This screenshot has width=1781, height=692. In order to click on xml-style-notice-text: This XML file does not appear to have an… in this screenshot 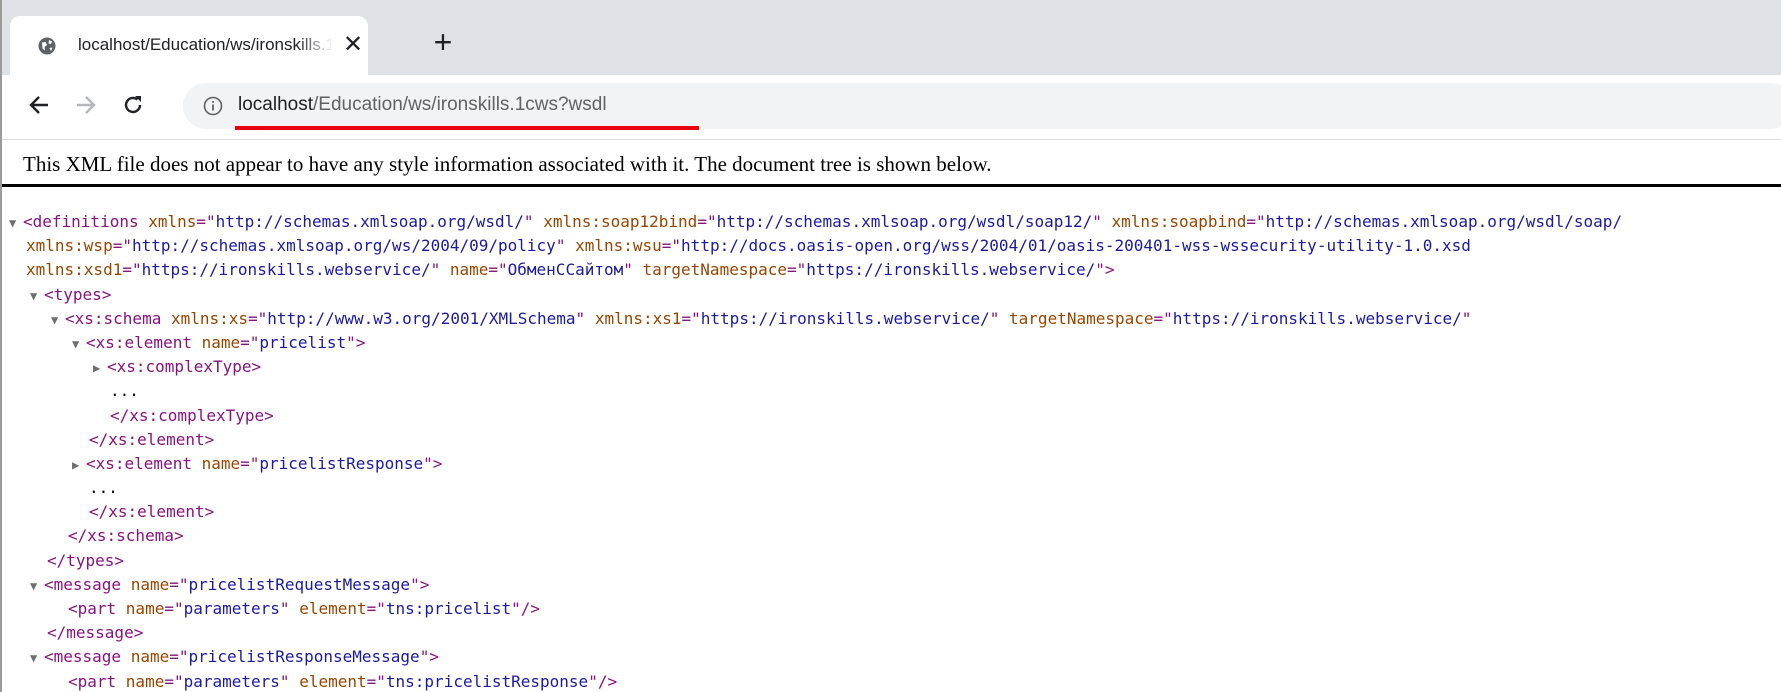, I will do `click(507, 164)`.